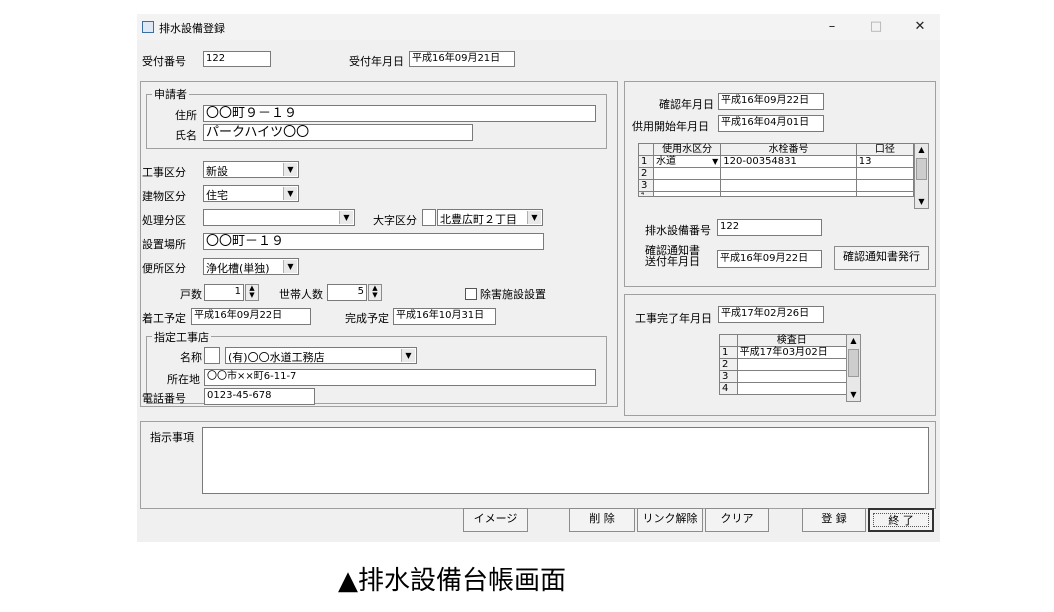 The width and height of the screenshot is (1054, 612). I want to click on members-label: 世帯人数, so click(301, 294).